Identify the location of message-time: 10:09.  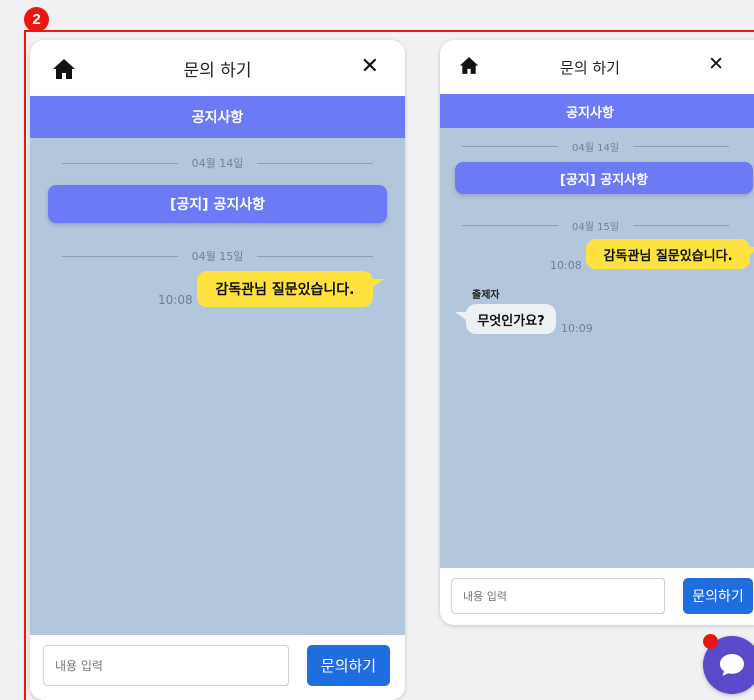
(577, 328).